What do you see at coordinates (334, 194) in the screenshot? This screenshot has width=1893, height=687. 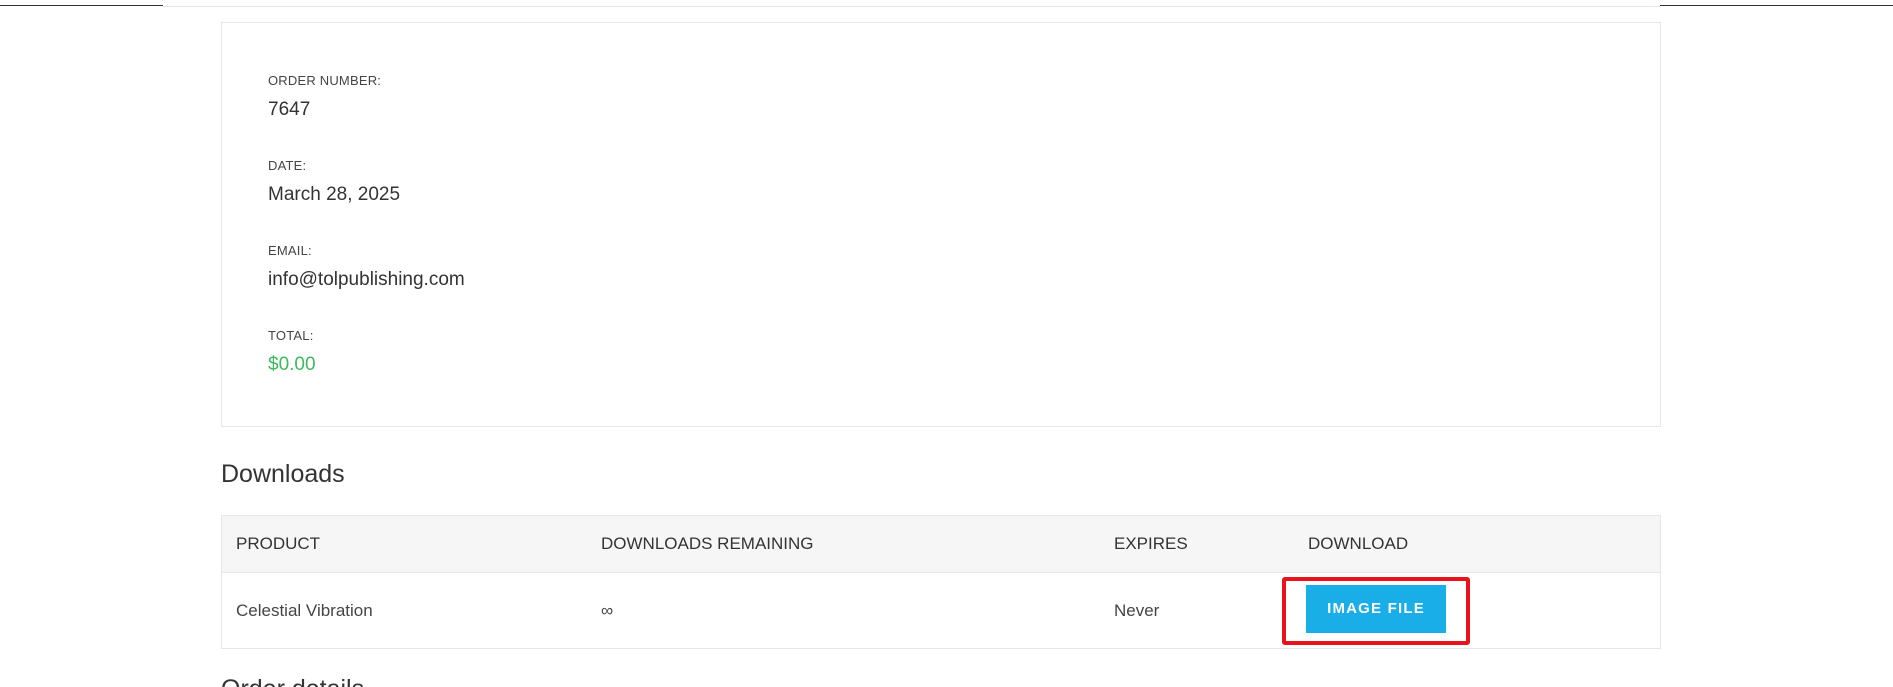 I see `order-date-value: March 28, 2025` at bounding box center [334, 194].